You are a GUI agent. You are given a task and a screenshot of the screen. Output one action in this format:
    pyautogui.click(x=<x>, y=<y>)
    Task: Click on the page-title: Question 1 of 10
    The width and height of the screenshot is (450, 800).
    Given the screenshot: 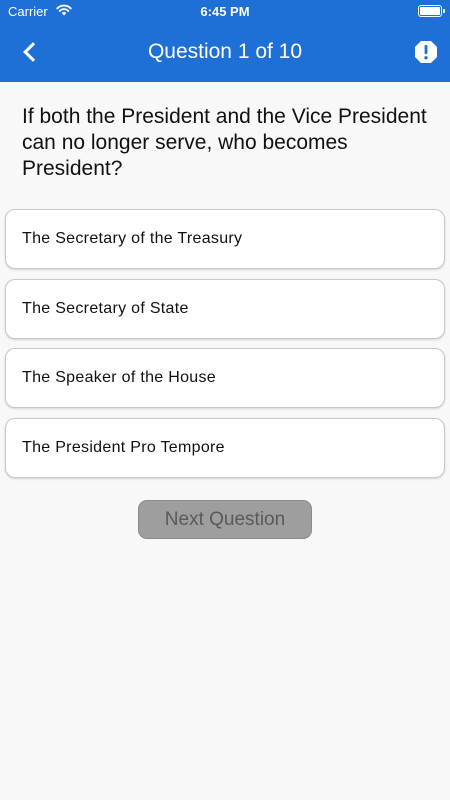 What is the action you would take?
    pyautogui.click(x=225, y=51)
    